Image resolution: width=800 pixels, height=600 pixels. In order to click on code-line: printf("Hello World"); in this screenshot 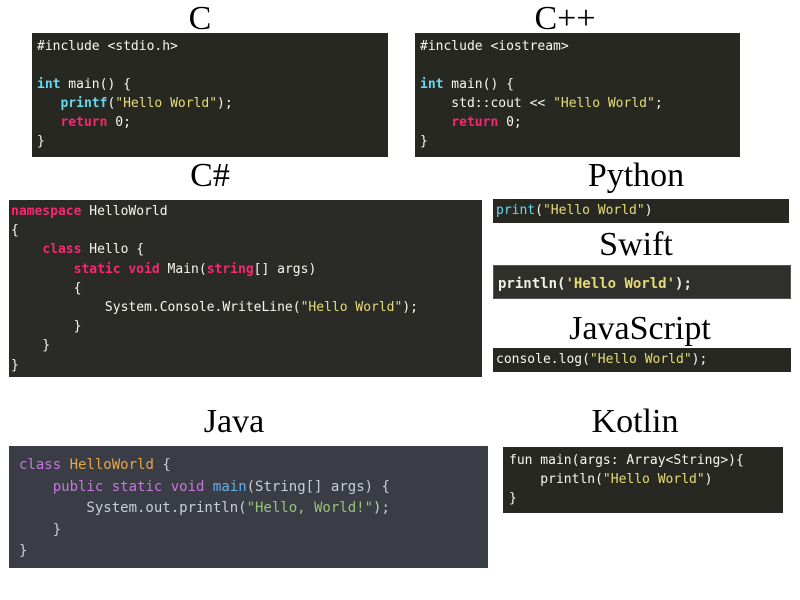, I will do `click(212, 103)`.